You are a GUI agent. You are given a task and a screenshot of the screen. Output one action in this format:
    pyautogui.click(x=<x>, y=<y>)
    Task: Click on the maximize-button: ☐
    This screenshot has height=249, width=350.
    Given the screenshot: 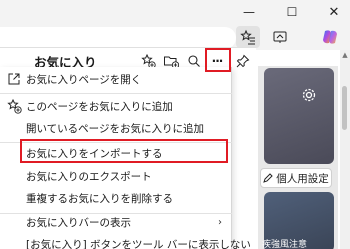 What is the action you would take?
    pyautogui.click(x=292, y=12)
    